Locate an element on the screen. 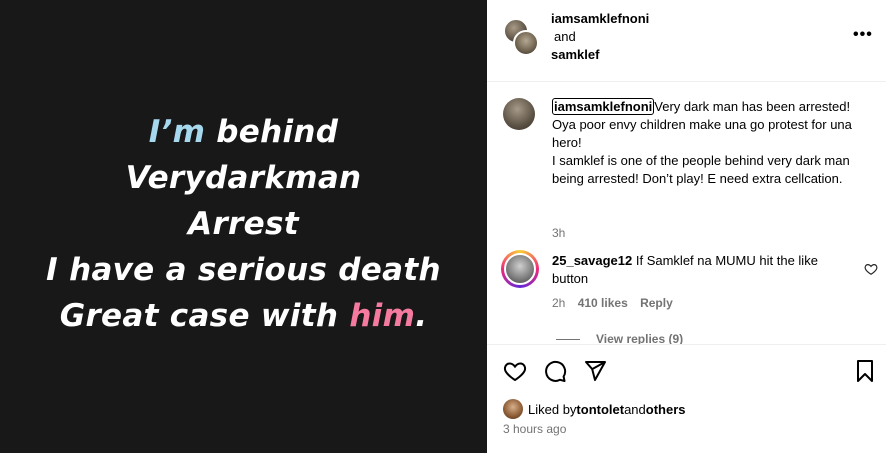  liked-by-user-link: tontolet is located at coordinates (600, 409).